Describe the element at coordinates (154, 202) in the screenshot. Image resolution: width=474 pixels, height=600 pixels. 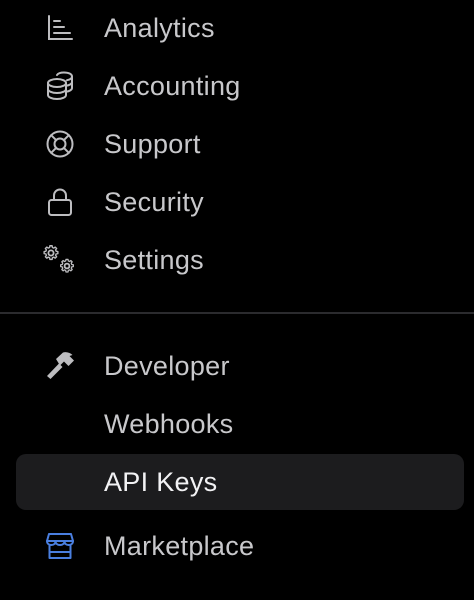
I see `sidebar-item-label: Security` at that location.